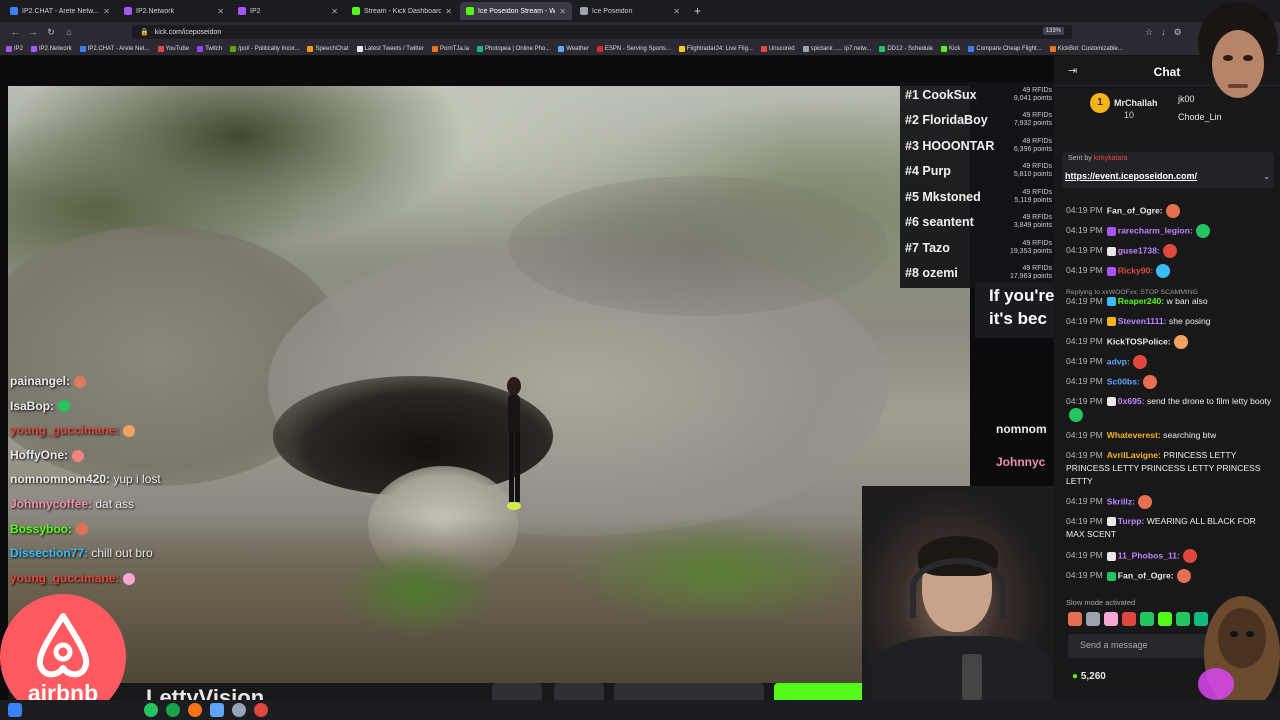 This screenshot has width=1280, height=720. I want to click on emote-quick-bar, so click(1138, 619).